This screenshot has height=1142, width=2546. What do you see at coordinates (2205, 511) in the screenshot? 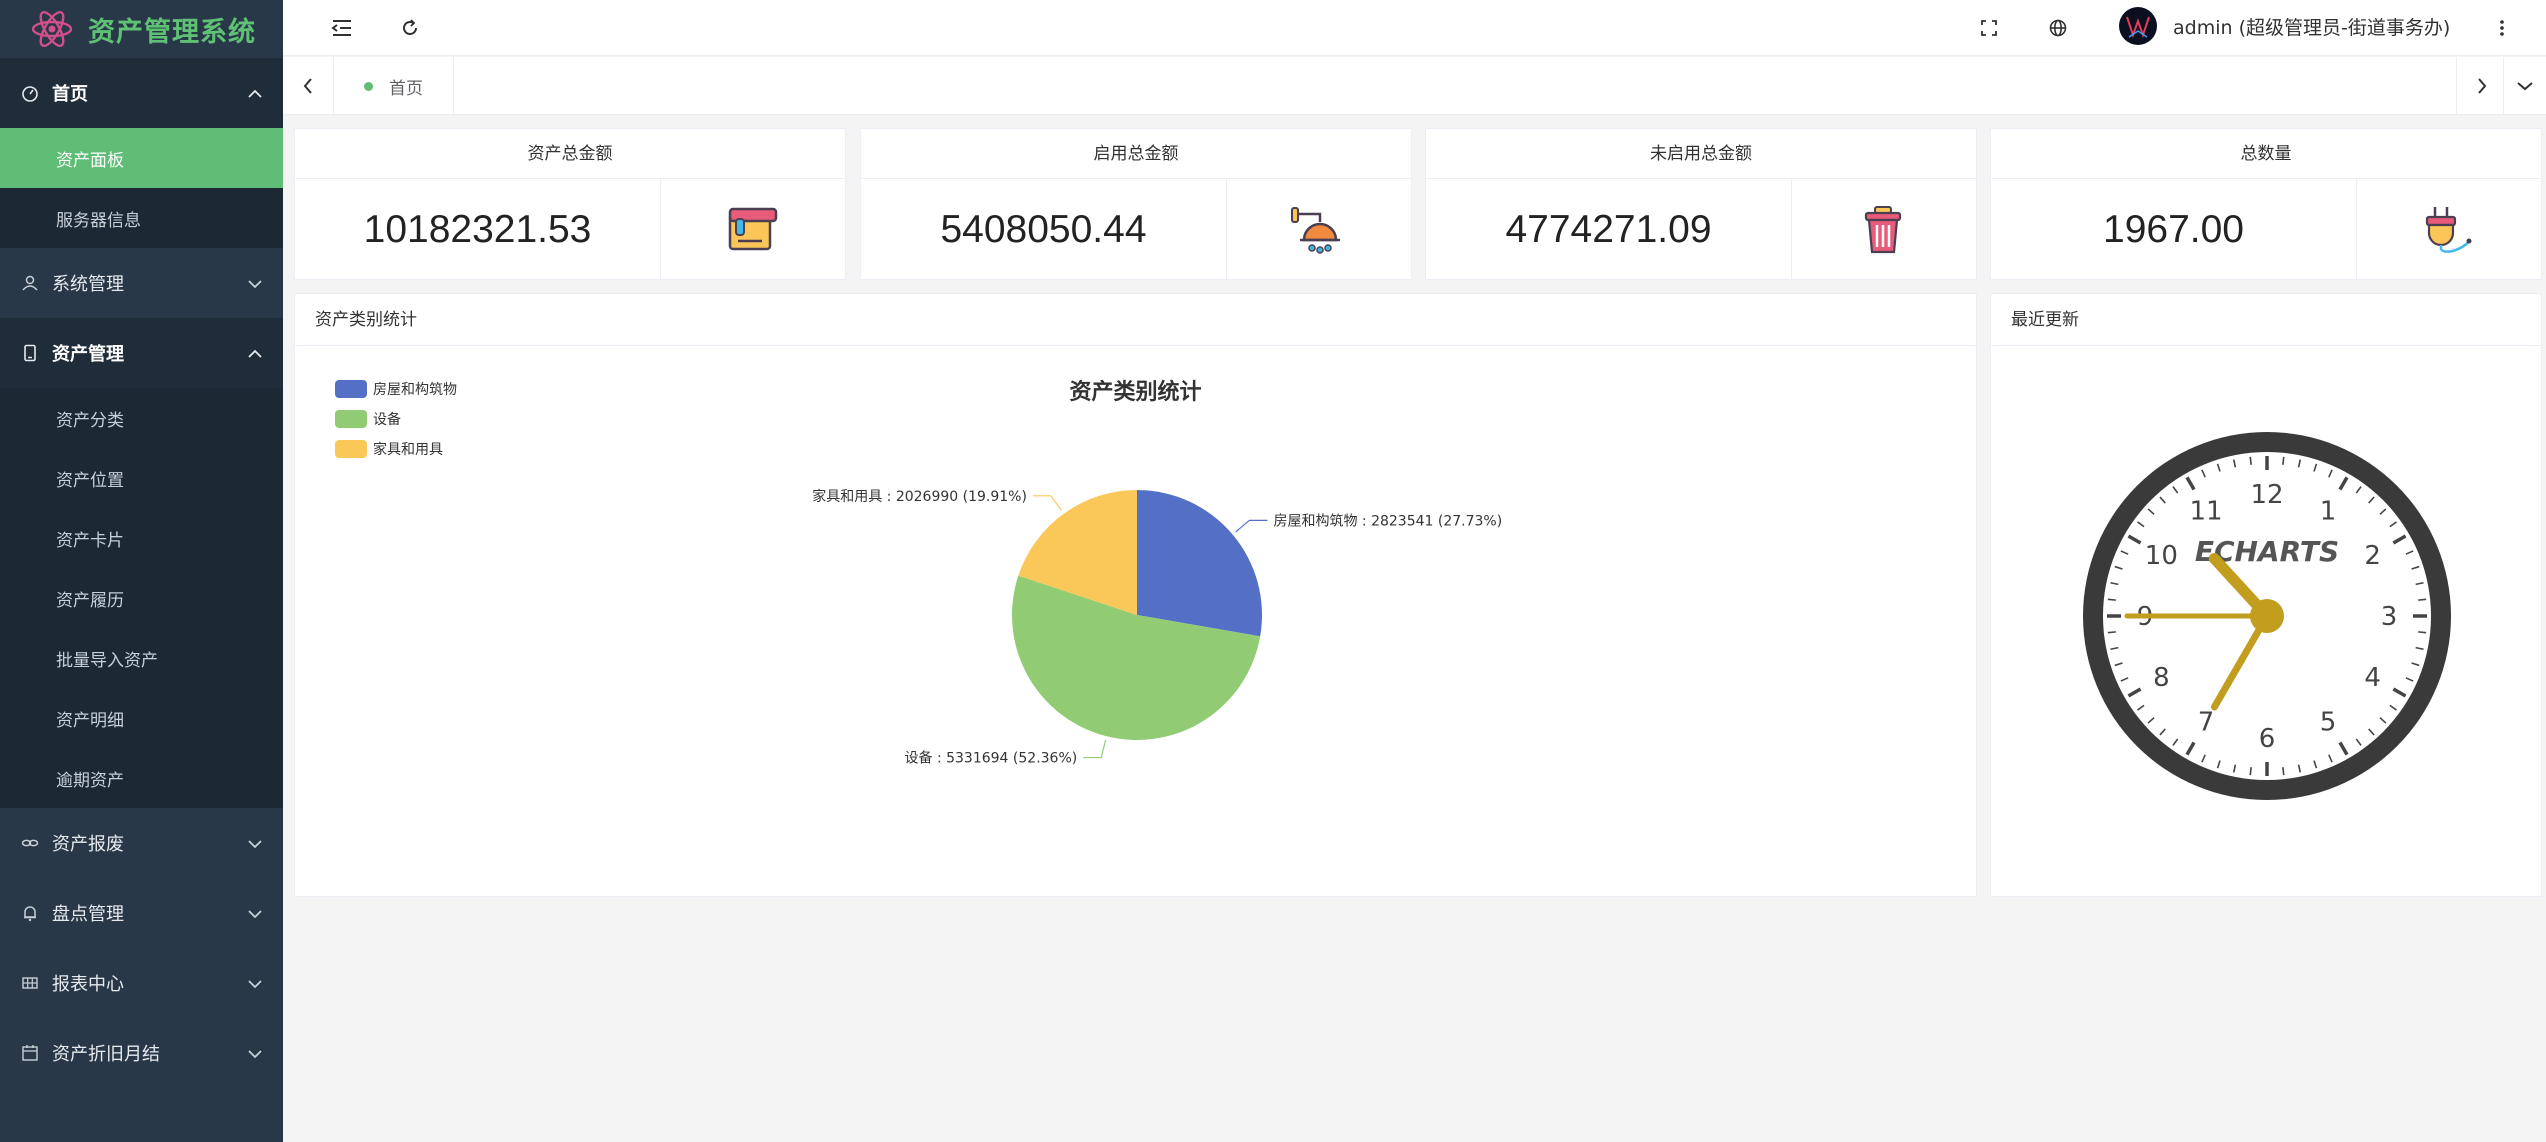
I see `clock-number: 11` at bounding box center [2205, 511].